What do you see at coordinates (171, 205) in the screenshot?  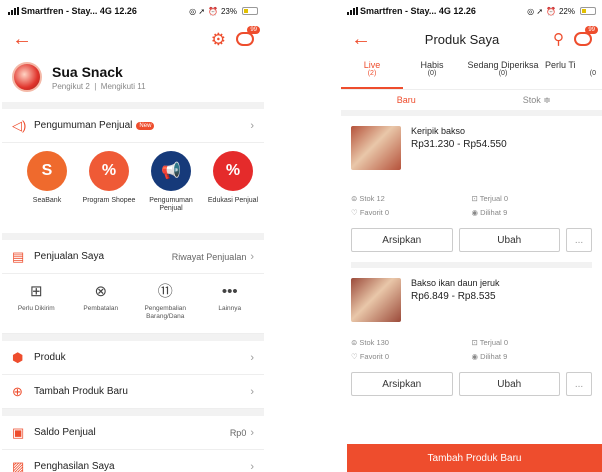 I see `feature-label: Pengumuman Penjual` at bounding box center [171, 205].